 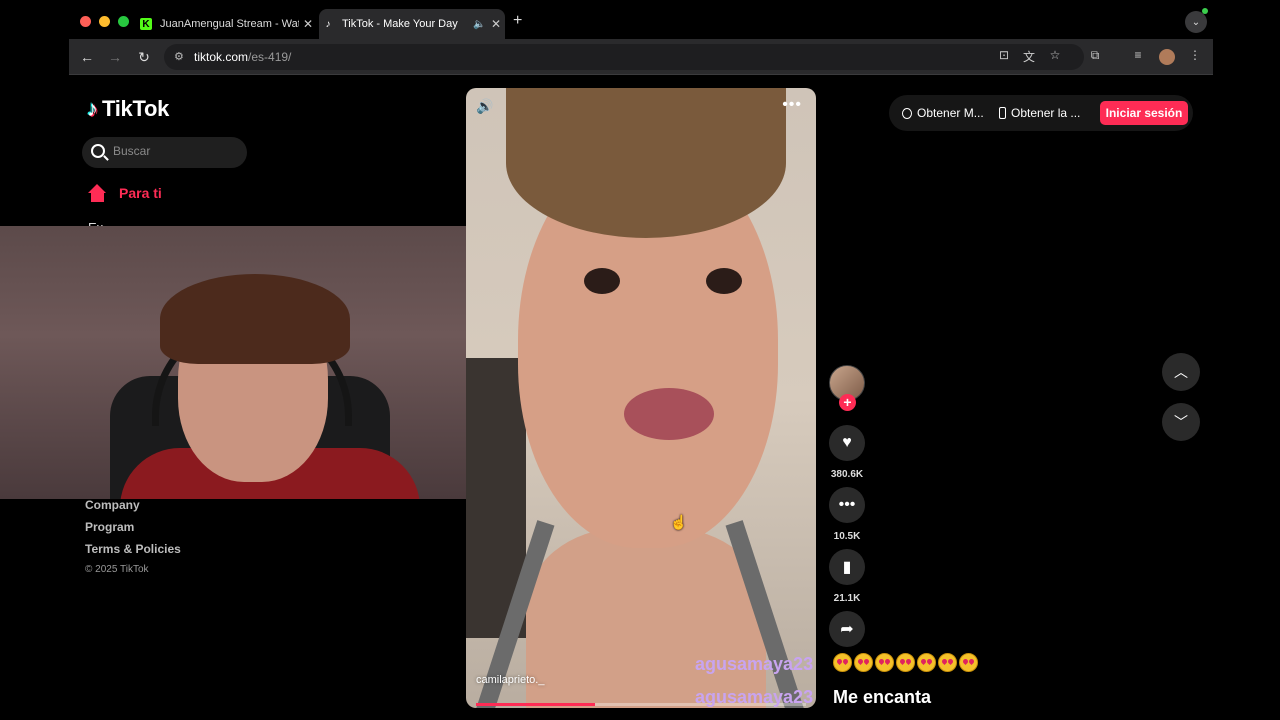 I want to click on maximize-window-button, so click(x=123, y=21).